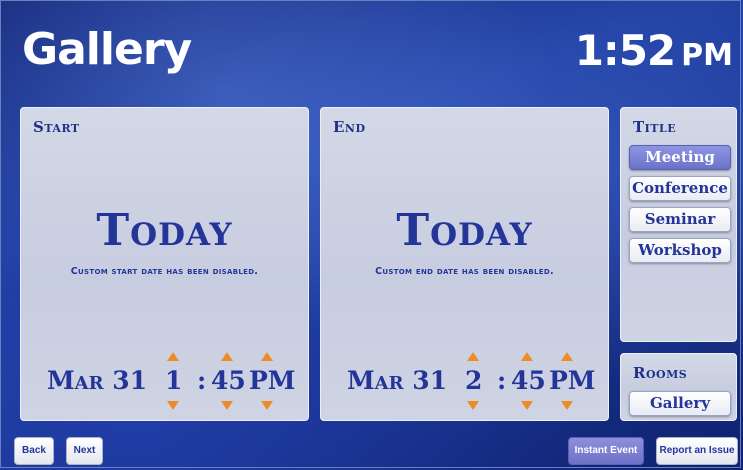 Image resolution: width=743 pixels, height=470 pixels. Describe the element at coordinates (227, 356) in the screenshot. I see `start-minute-up-arrow-icon` at that location.